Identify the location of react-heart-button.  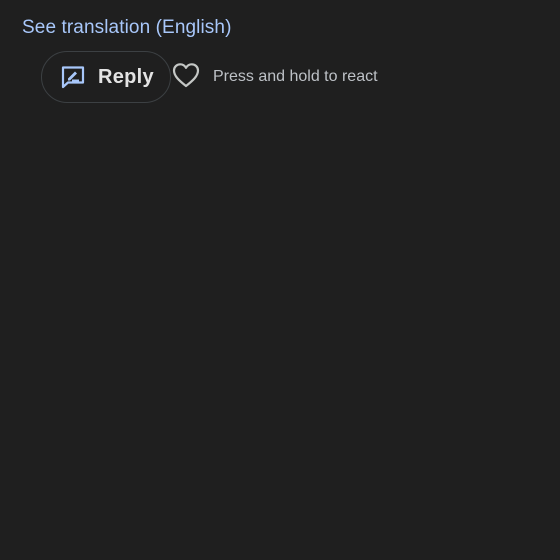
(186, 77).